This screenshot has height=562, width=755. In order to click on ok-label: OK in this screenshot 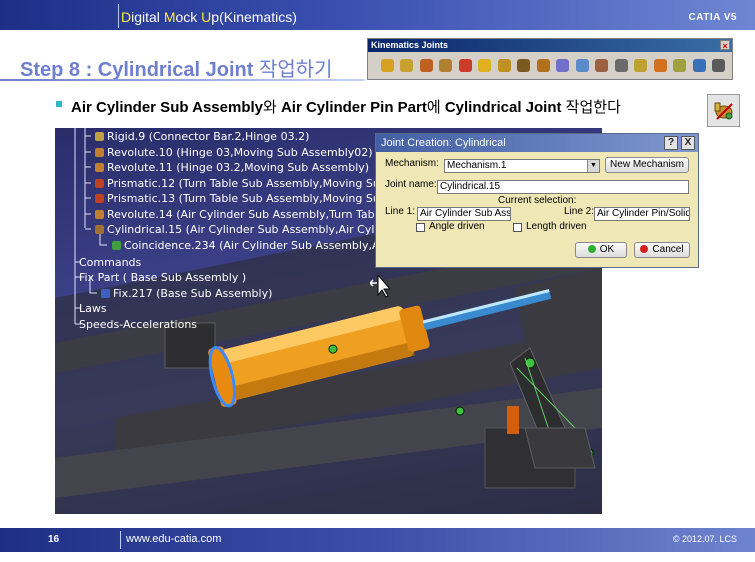, I will do `click(607, 249)`.